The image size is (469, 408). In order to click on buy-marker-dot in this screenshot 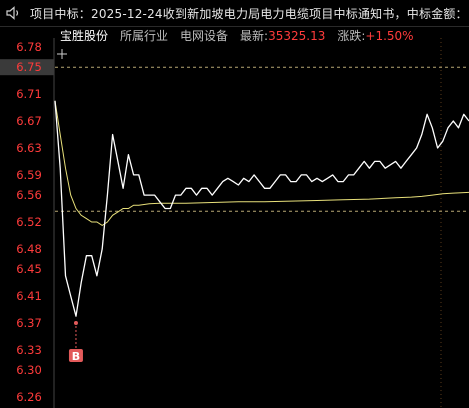, I will do `click(75, 322)`.